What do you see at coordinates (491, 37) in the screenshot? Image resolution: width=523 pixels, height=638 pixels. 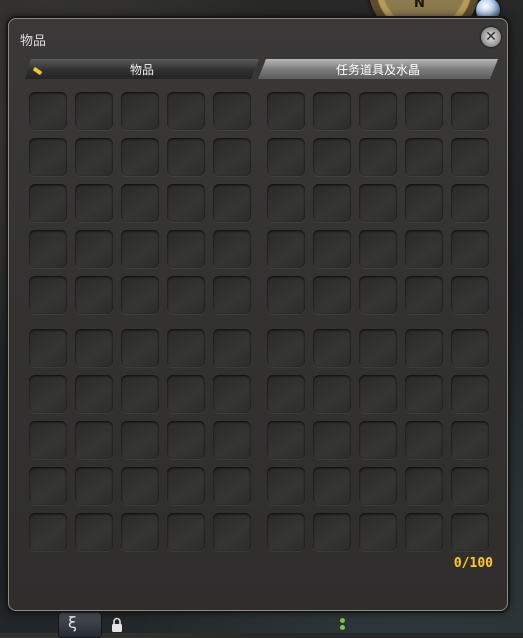 I see `close-icon: ✕` at bounding box center [491, 37].